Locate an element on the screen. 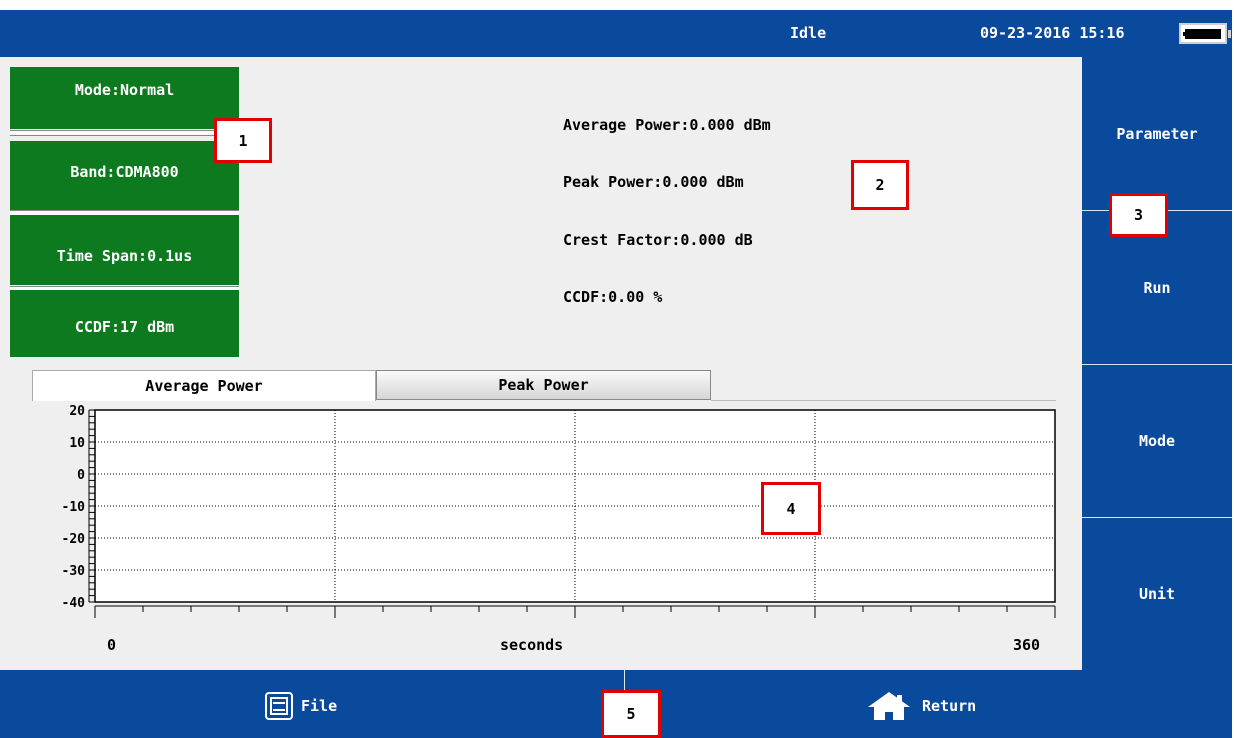 Image resolution: width=1234 pixels, height=738 pixels. unit-label: Unit is located at coordinates (1157, 594).